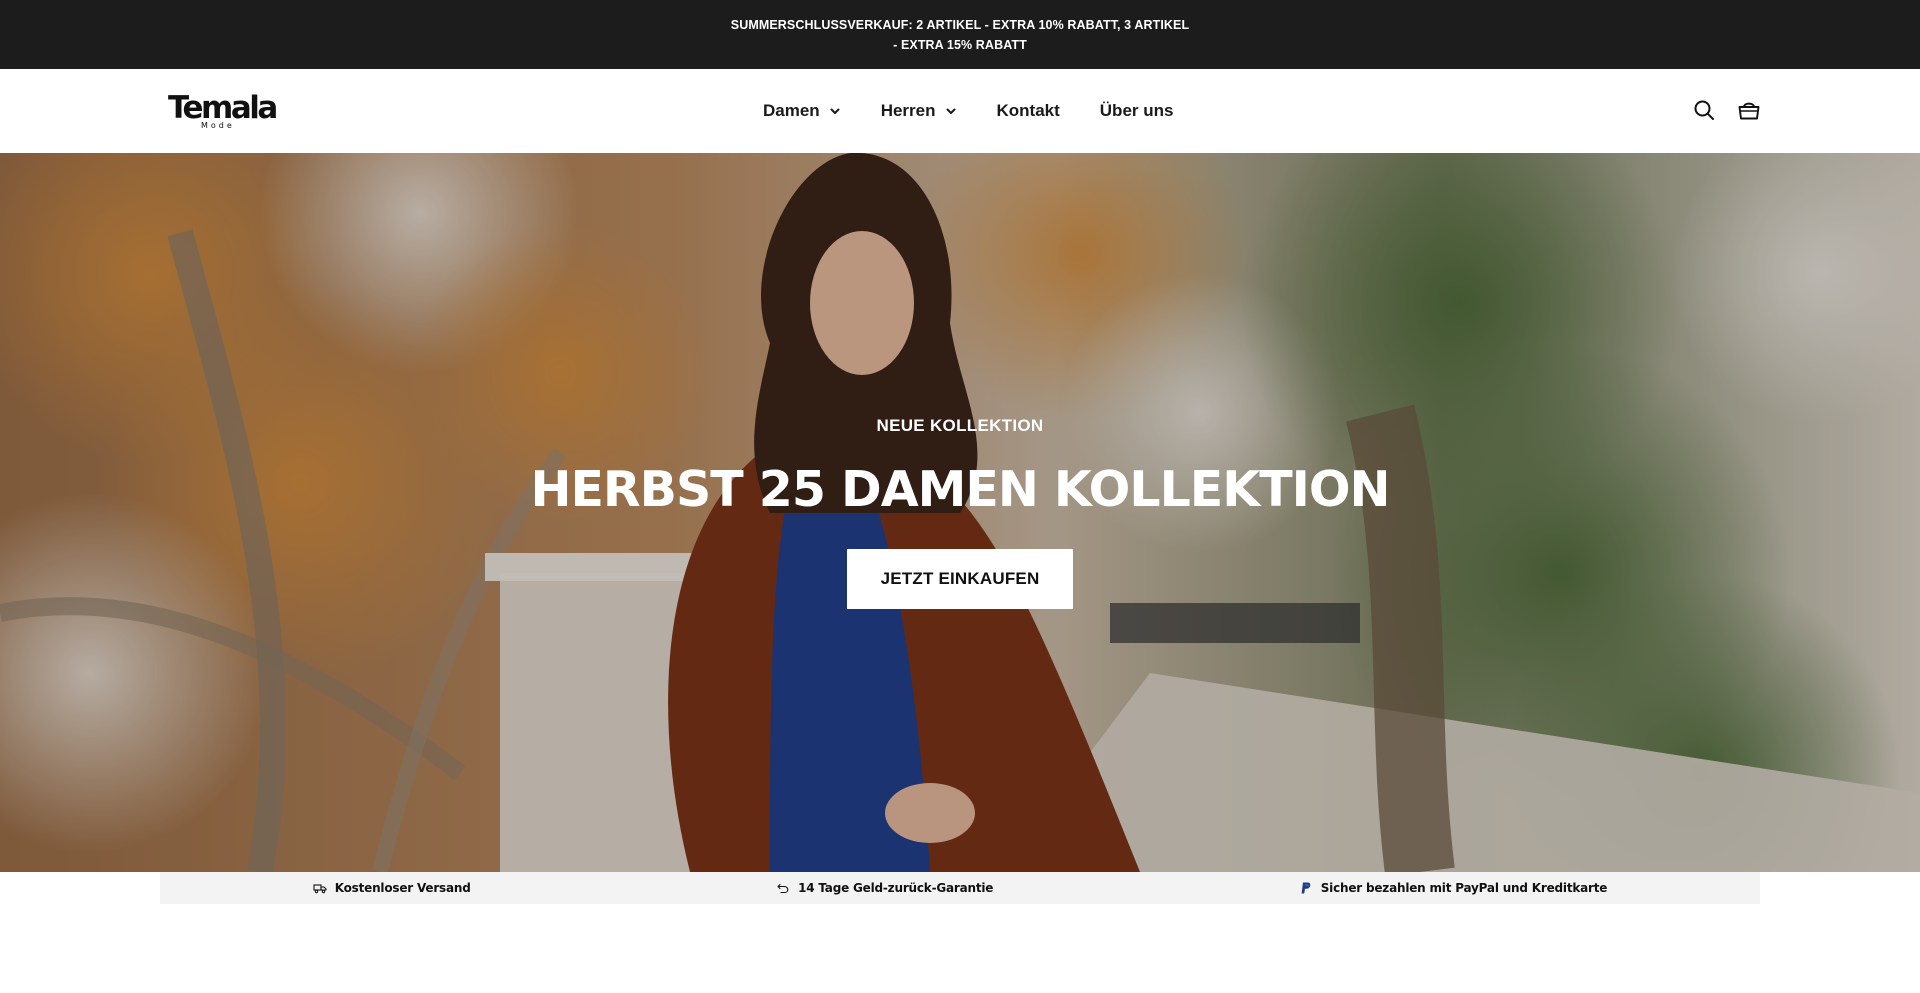 This screenshot has width=1920, height=993. I want to click on logo: Temala Mode, so click(223, 112).